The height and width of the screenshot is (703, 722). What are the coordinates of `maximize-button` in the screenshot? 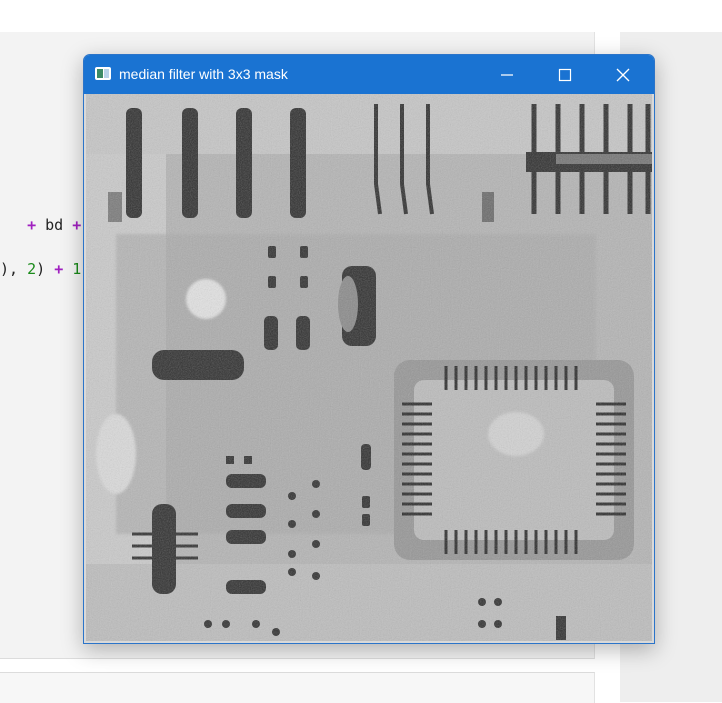 It's located at (565, 74).